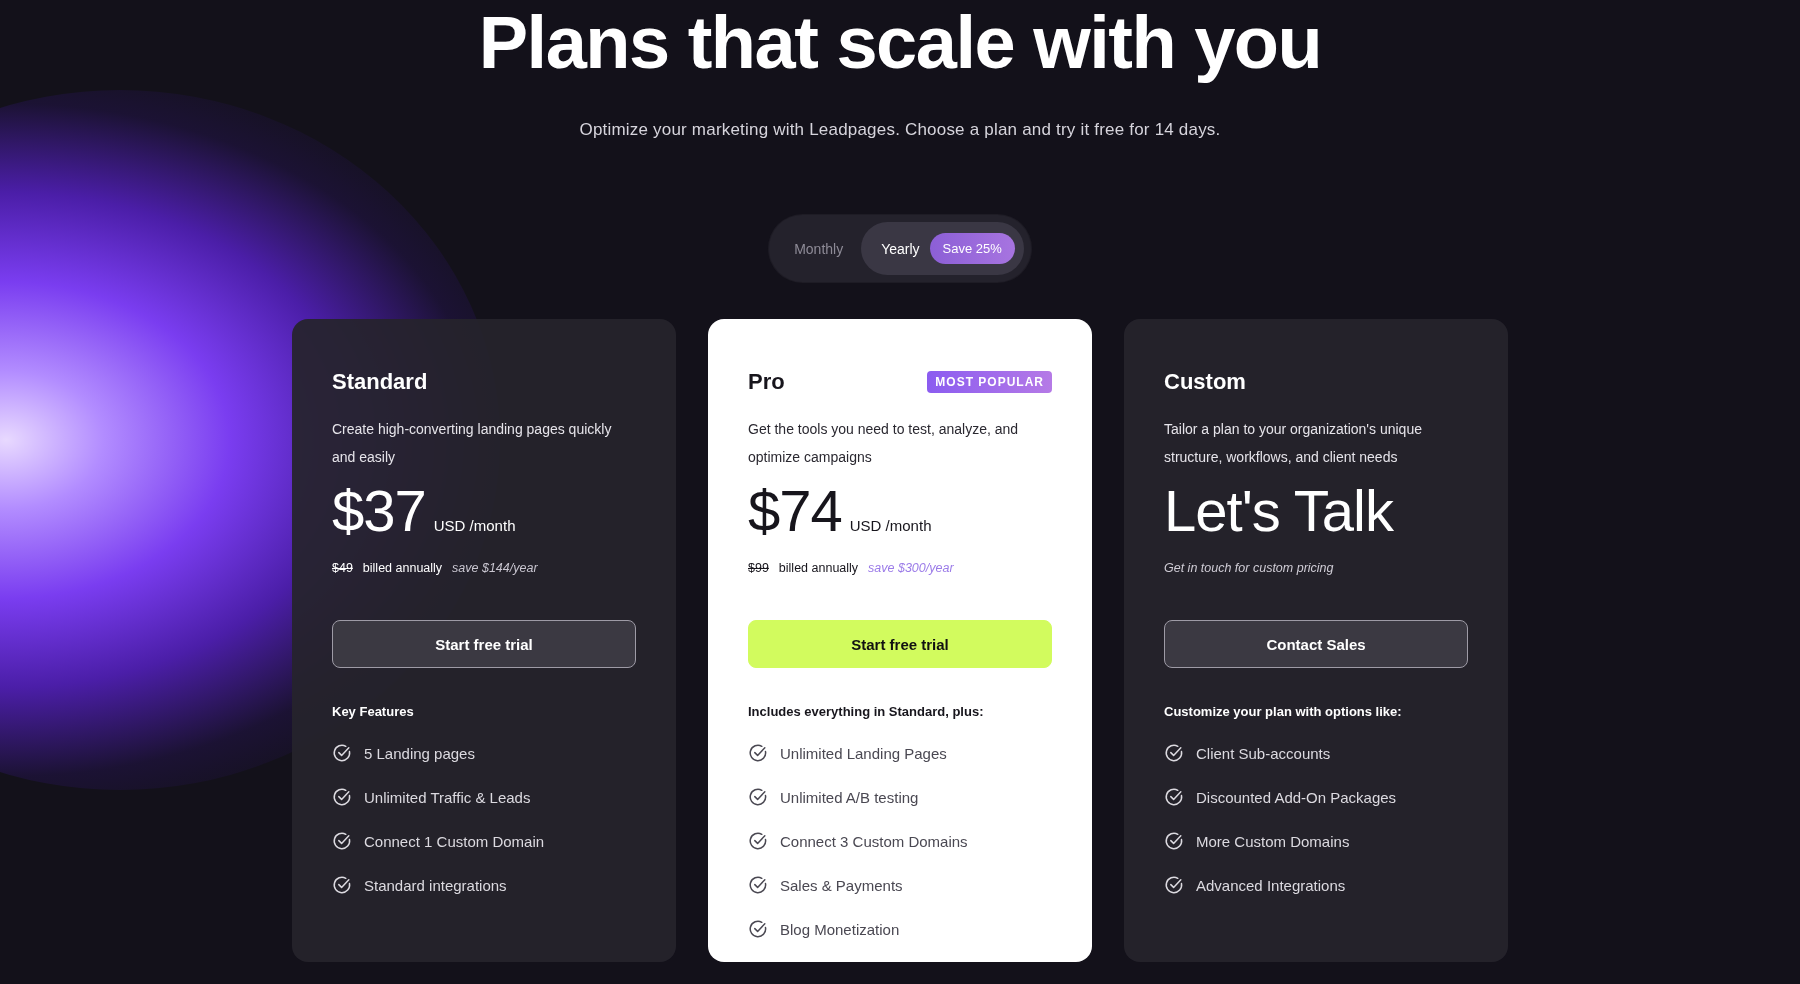 Image resolution: width=1800 pixels, height=984 pixels. What do you see at coordinates (1271, 885) in the screenshot?
I see `feature-item: Advanced Integrations` at bounding box center [1271, 885].